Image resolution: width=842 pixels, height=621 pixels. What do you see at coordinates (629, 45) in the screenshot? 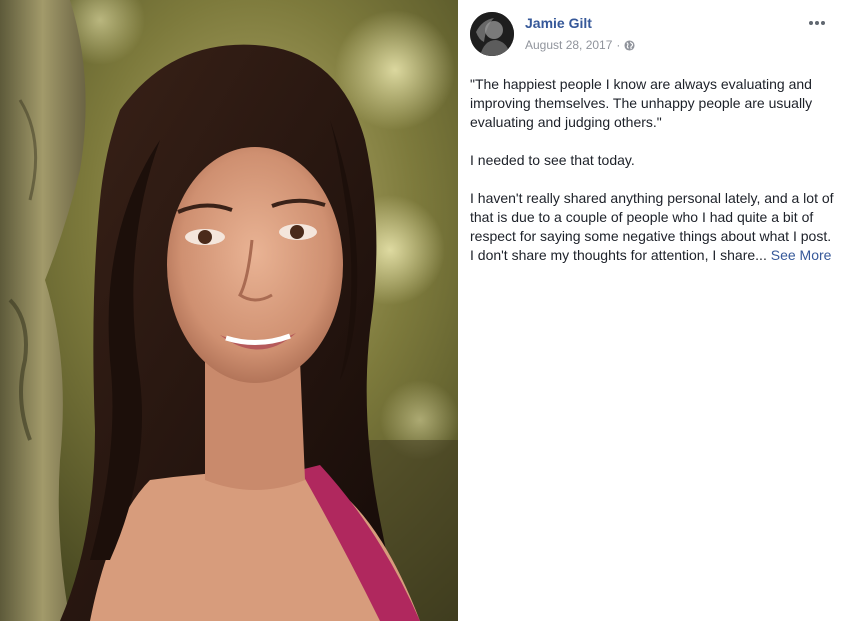
I see `globe-icon` at bounding box center [629, 45].